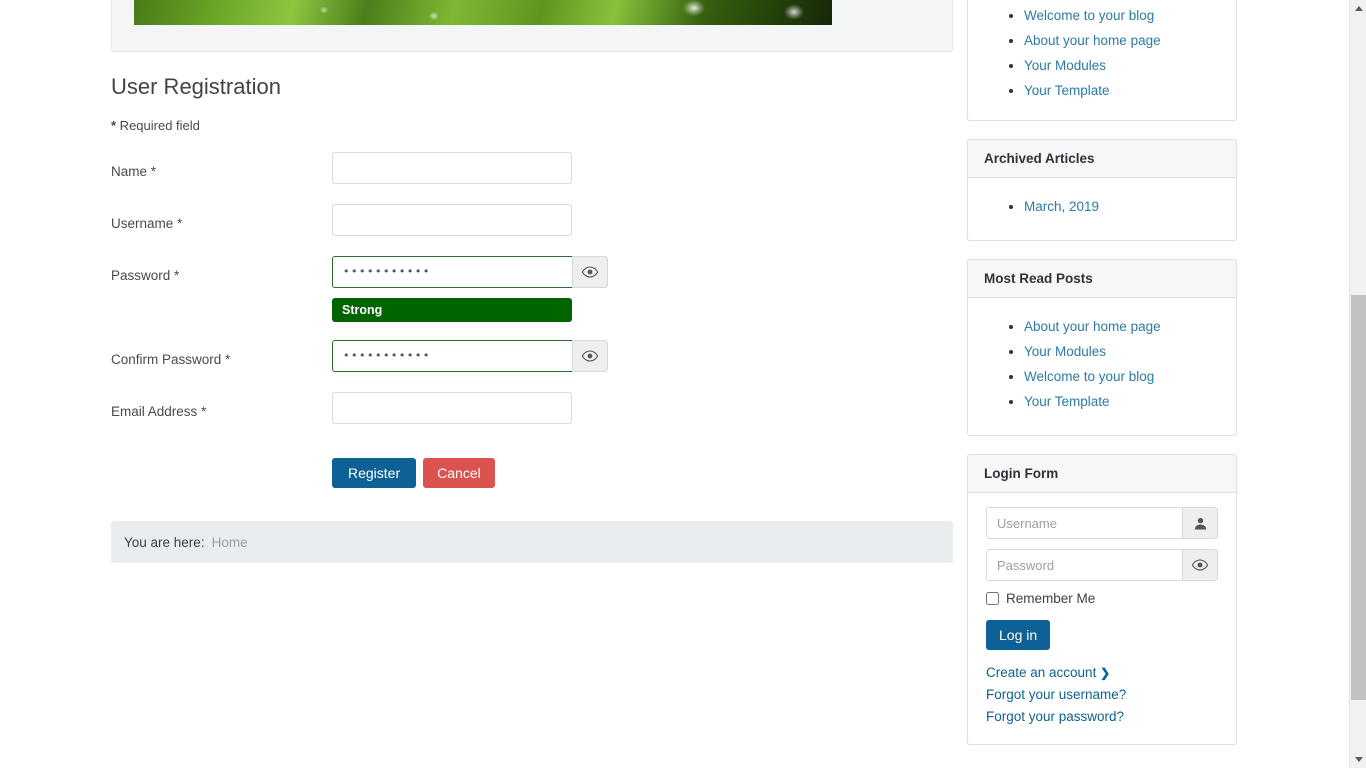  I want to click on remember-me-row: Remember Me, so click(1103, 598).